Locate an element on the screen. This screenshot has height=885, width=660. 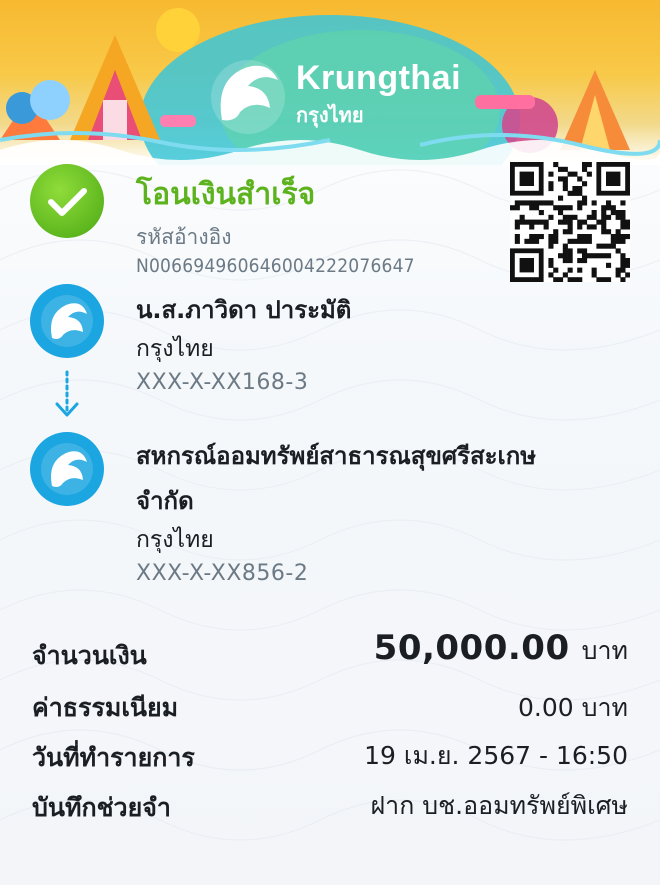
amount-value: 50,000.00 บาท is located at coordinates (501, 649).